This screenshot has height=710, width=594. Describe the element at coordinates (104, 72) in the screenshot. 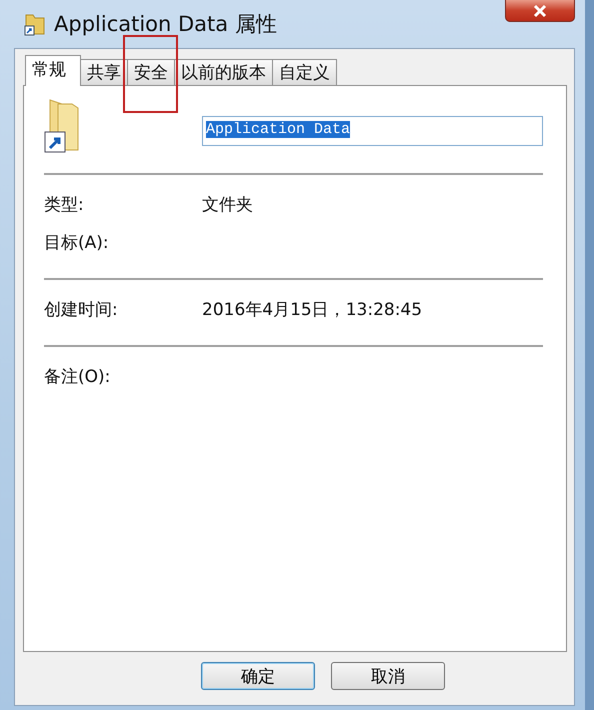

I see `tab: 共享` at that location.